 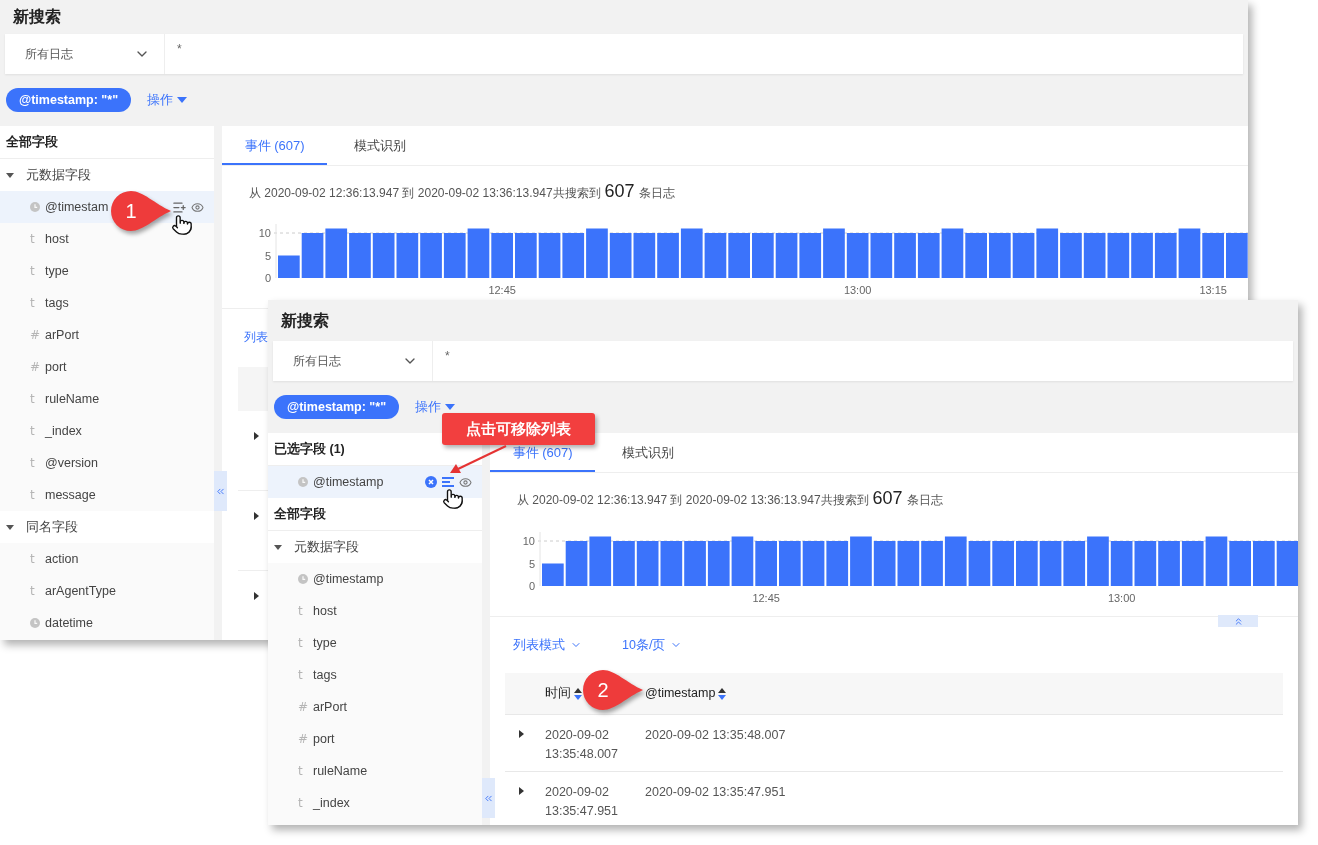 I want to click on axis-tick-label: 13:00, so click(x=857, y=290).